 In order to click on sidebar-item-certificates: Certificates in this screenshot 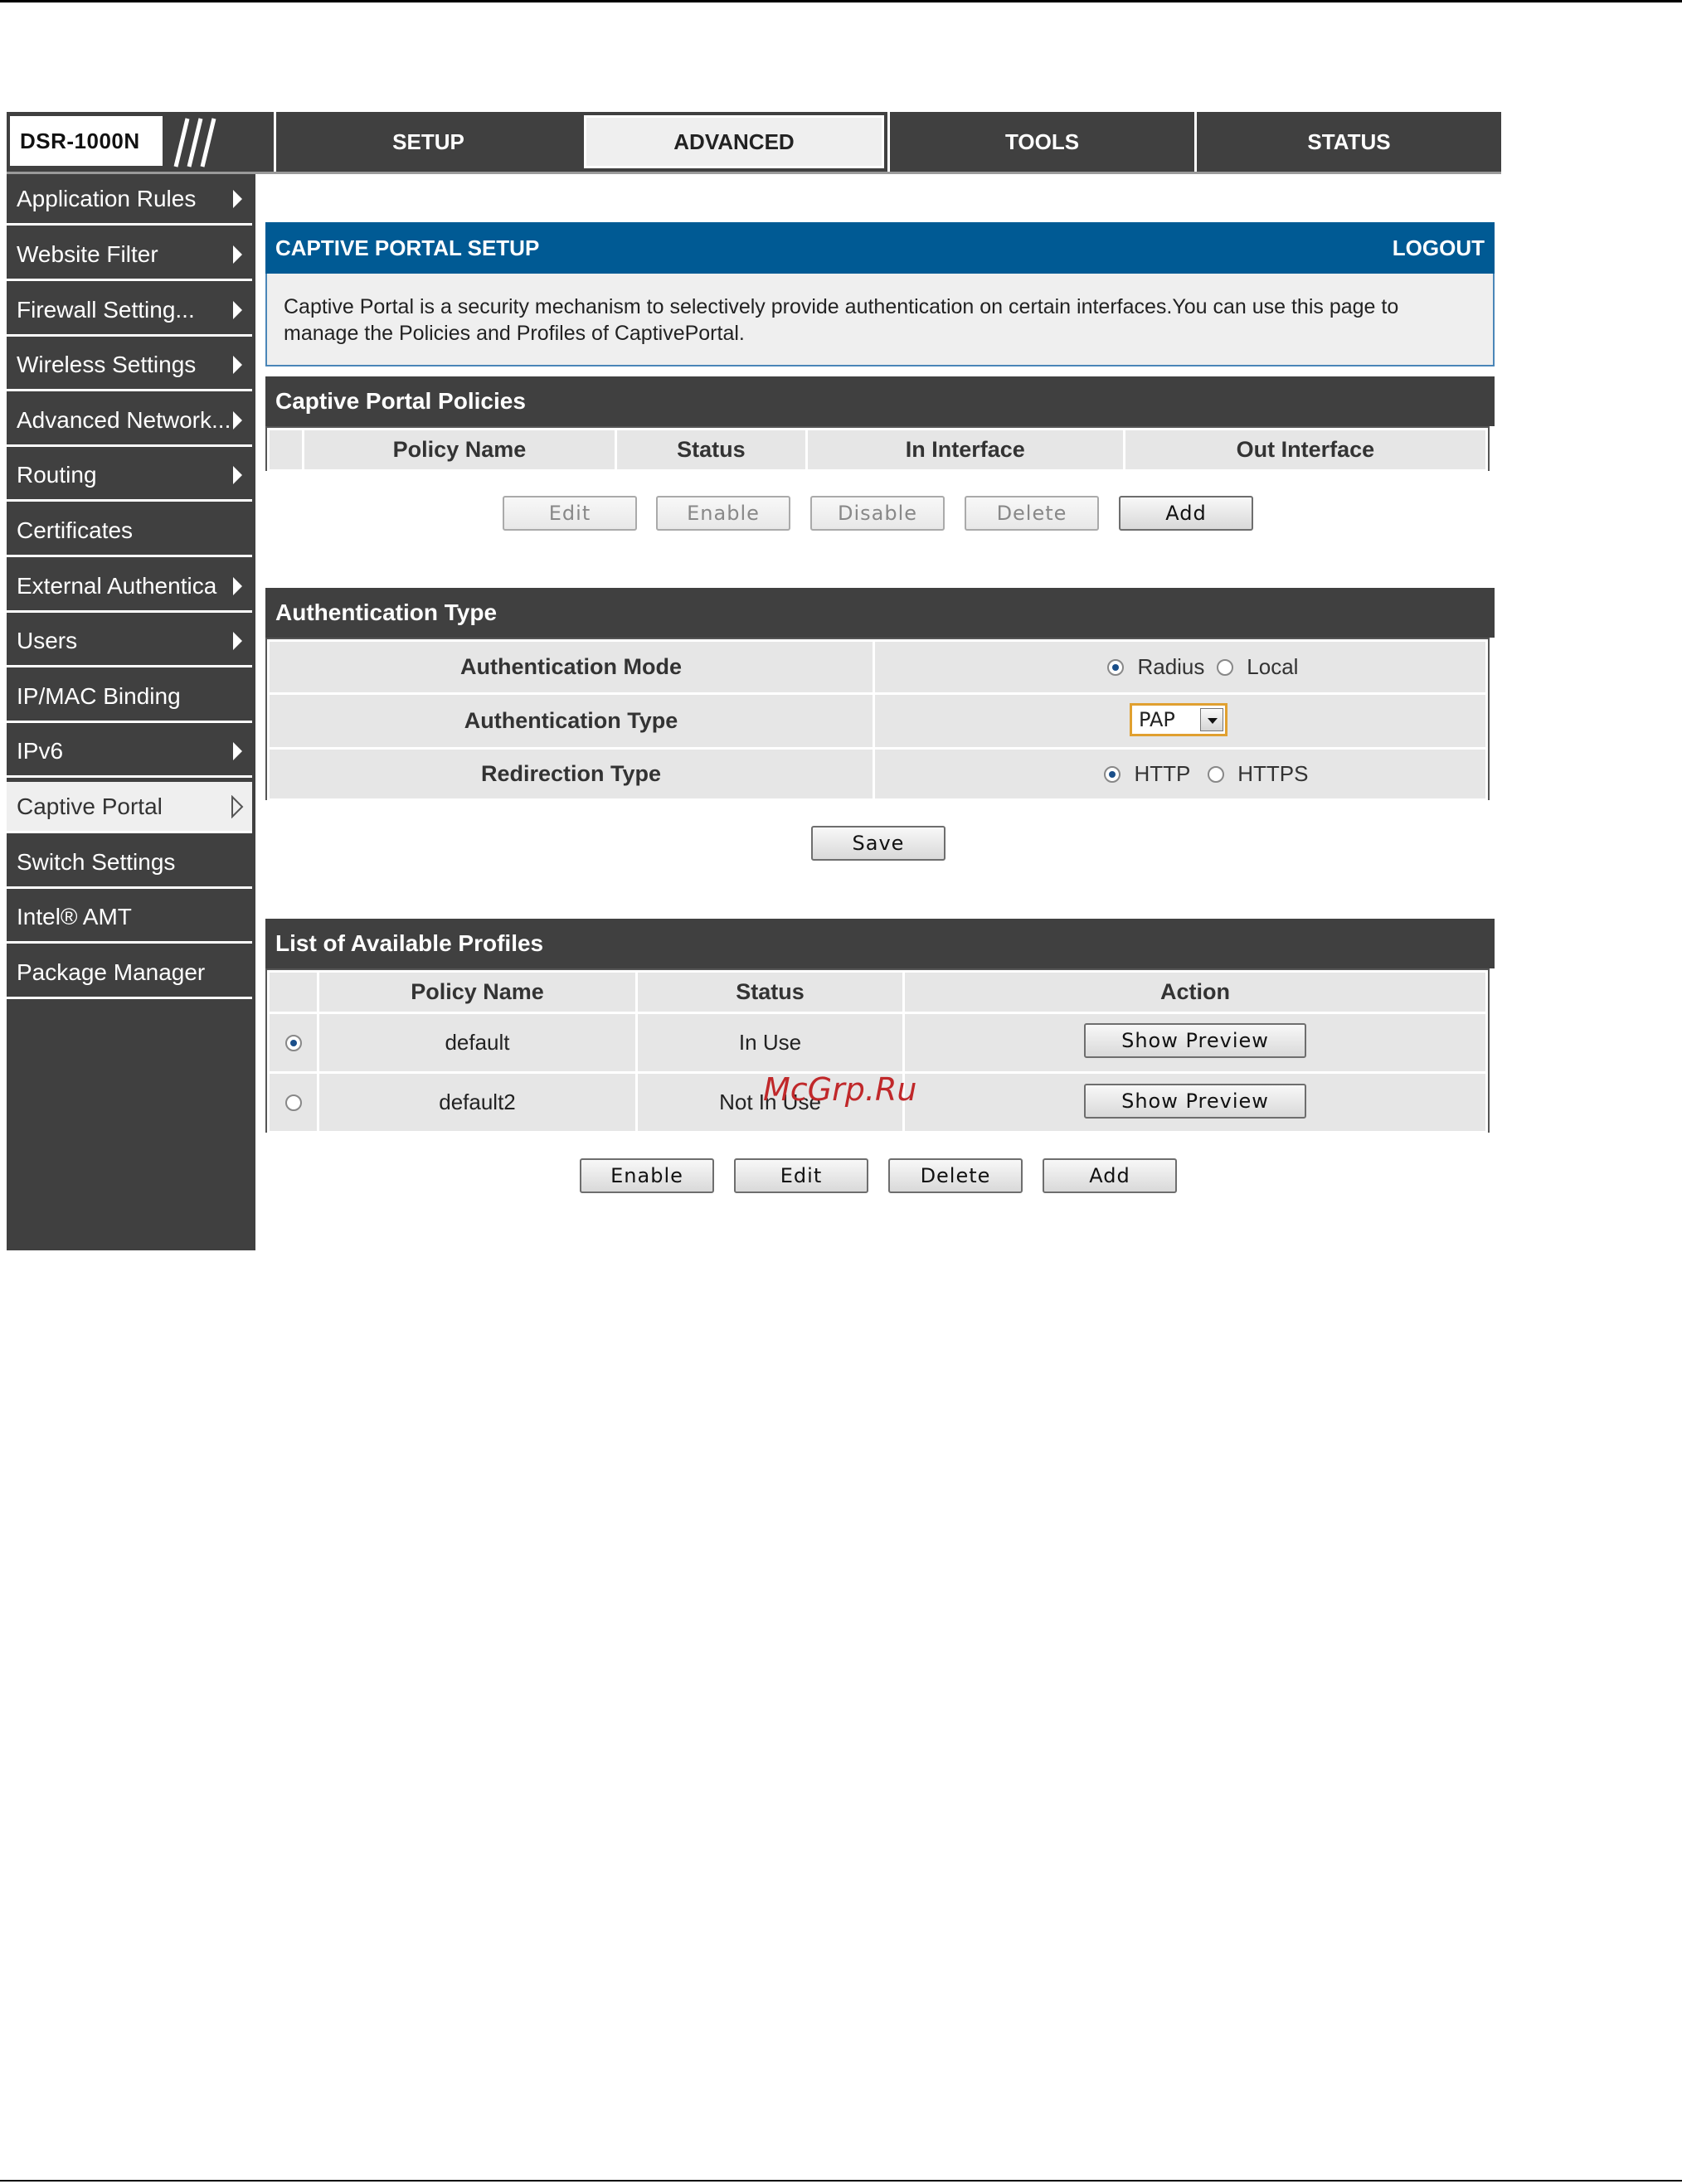, I will do `click(129, 531)`.